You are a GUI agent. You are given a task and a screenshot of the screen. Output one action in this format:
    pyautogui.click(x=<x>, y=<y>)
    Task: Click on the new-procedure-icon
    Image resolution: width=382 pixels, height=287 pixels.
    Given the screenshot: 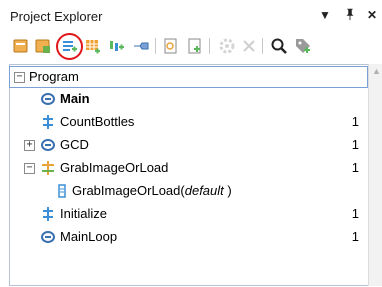 What is the action you would take?
    pyautogui.click(x=42, y=46)
    